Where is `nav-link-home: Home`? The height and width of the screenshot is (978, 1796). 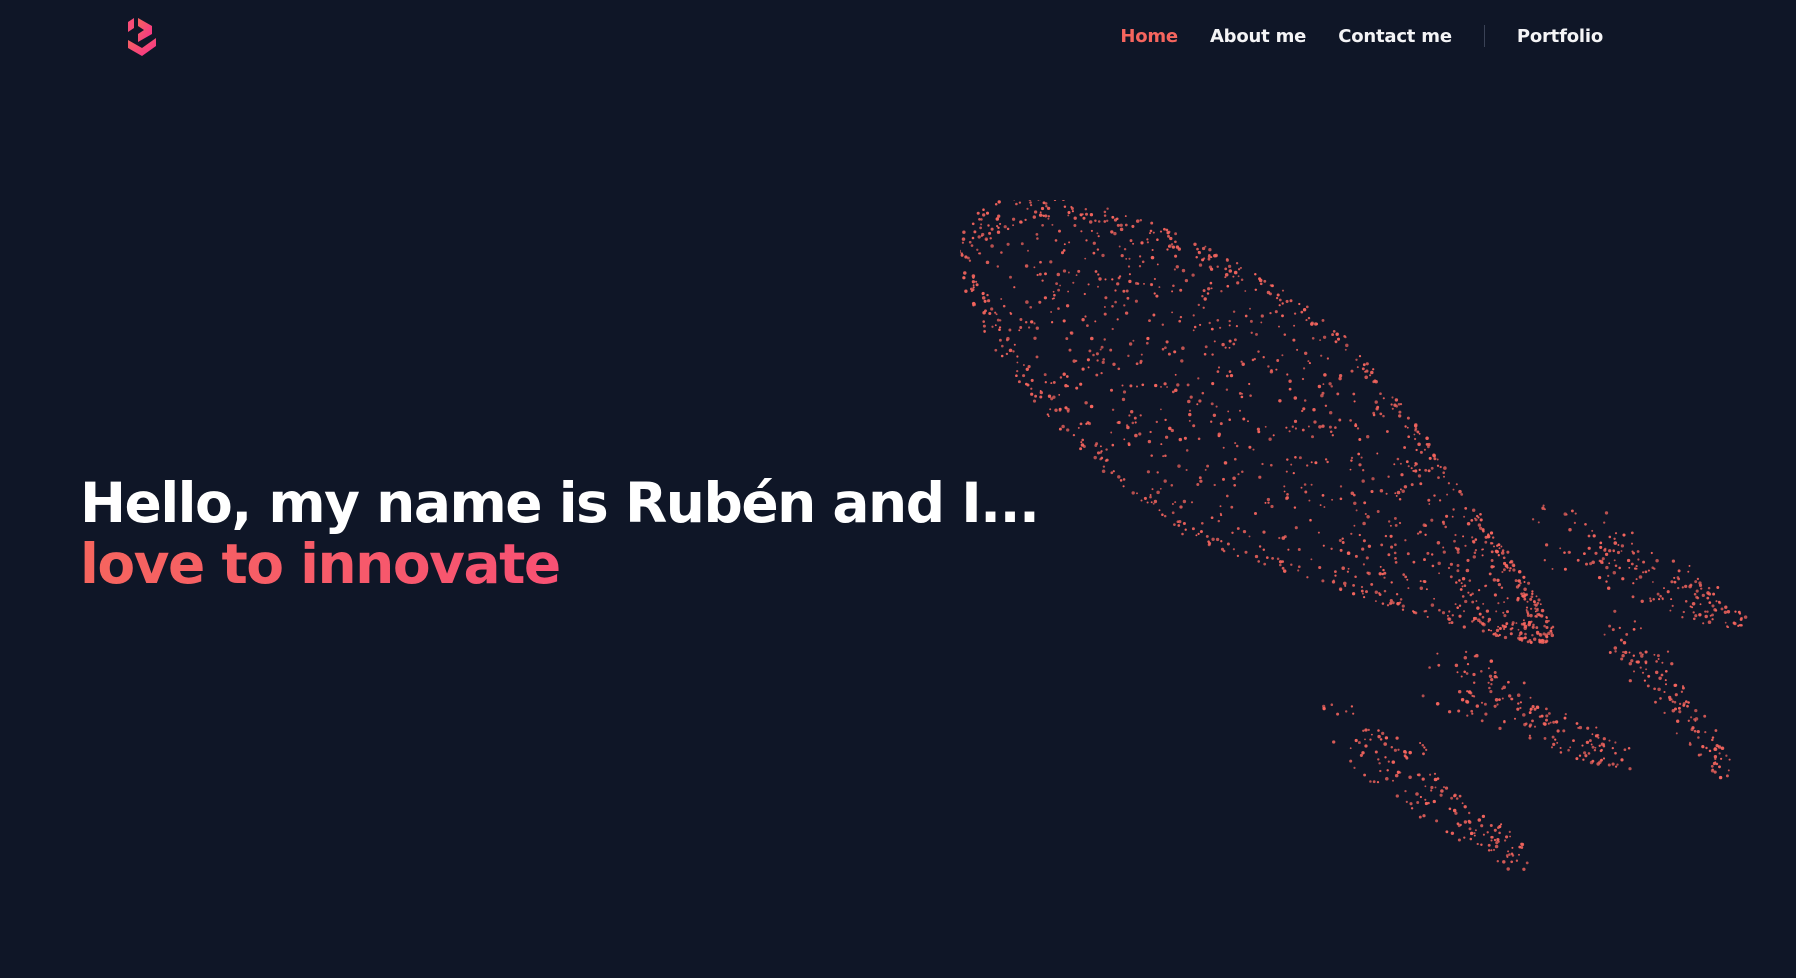 nav-link-home: Home is located at coordinates (1149, 36).